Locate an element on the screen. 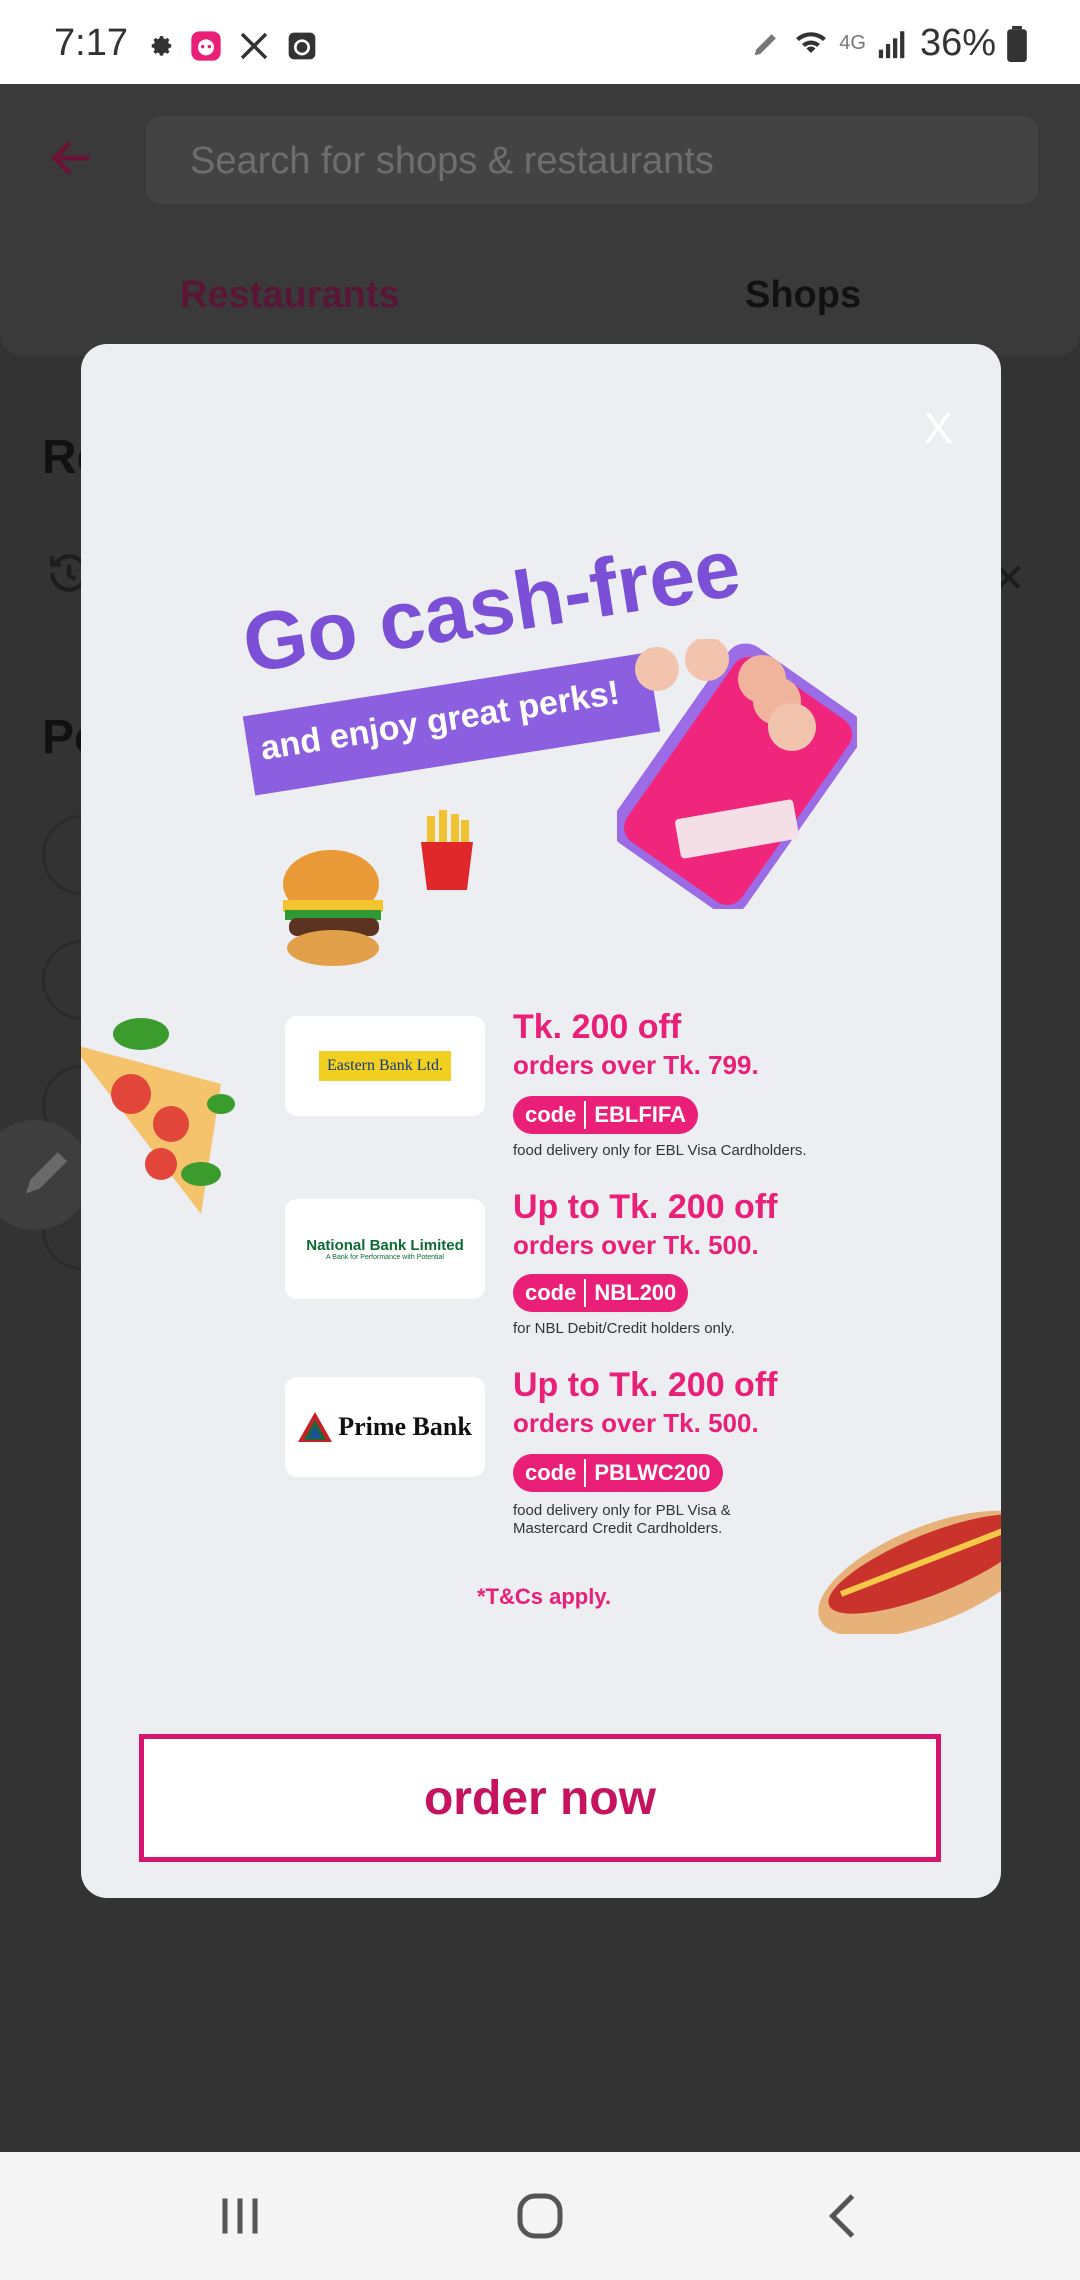 This screenshot has width=1080, height=2280. terms-note: *T&Cs apply. is located at coordinates (544, 1596).